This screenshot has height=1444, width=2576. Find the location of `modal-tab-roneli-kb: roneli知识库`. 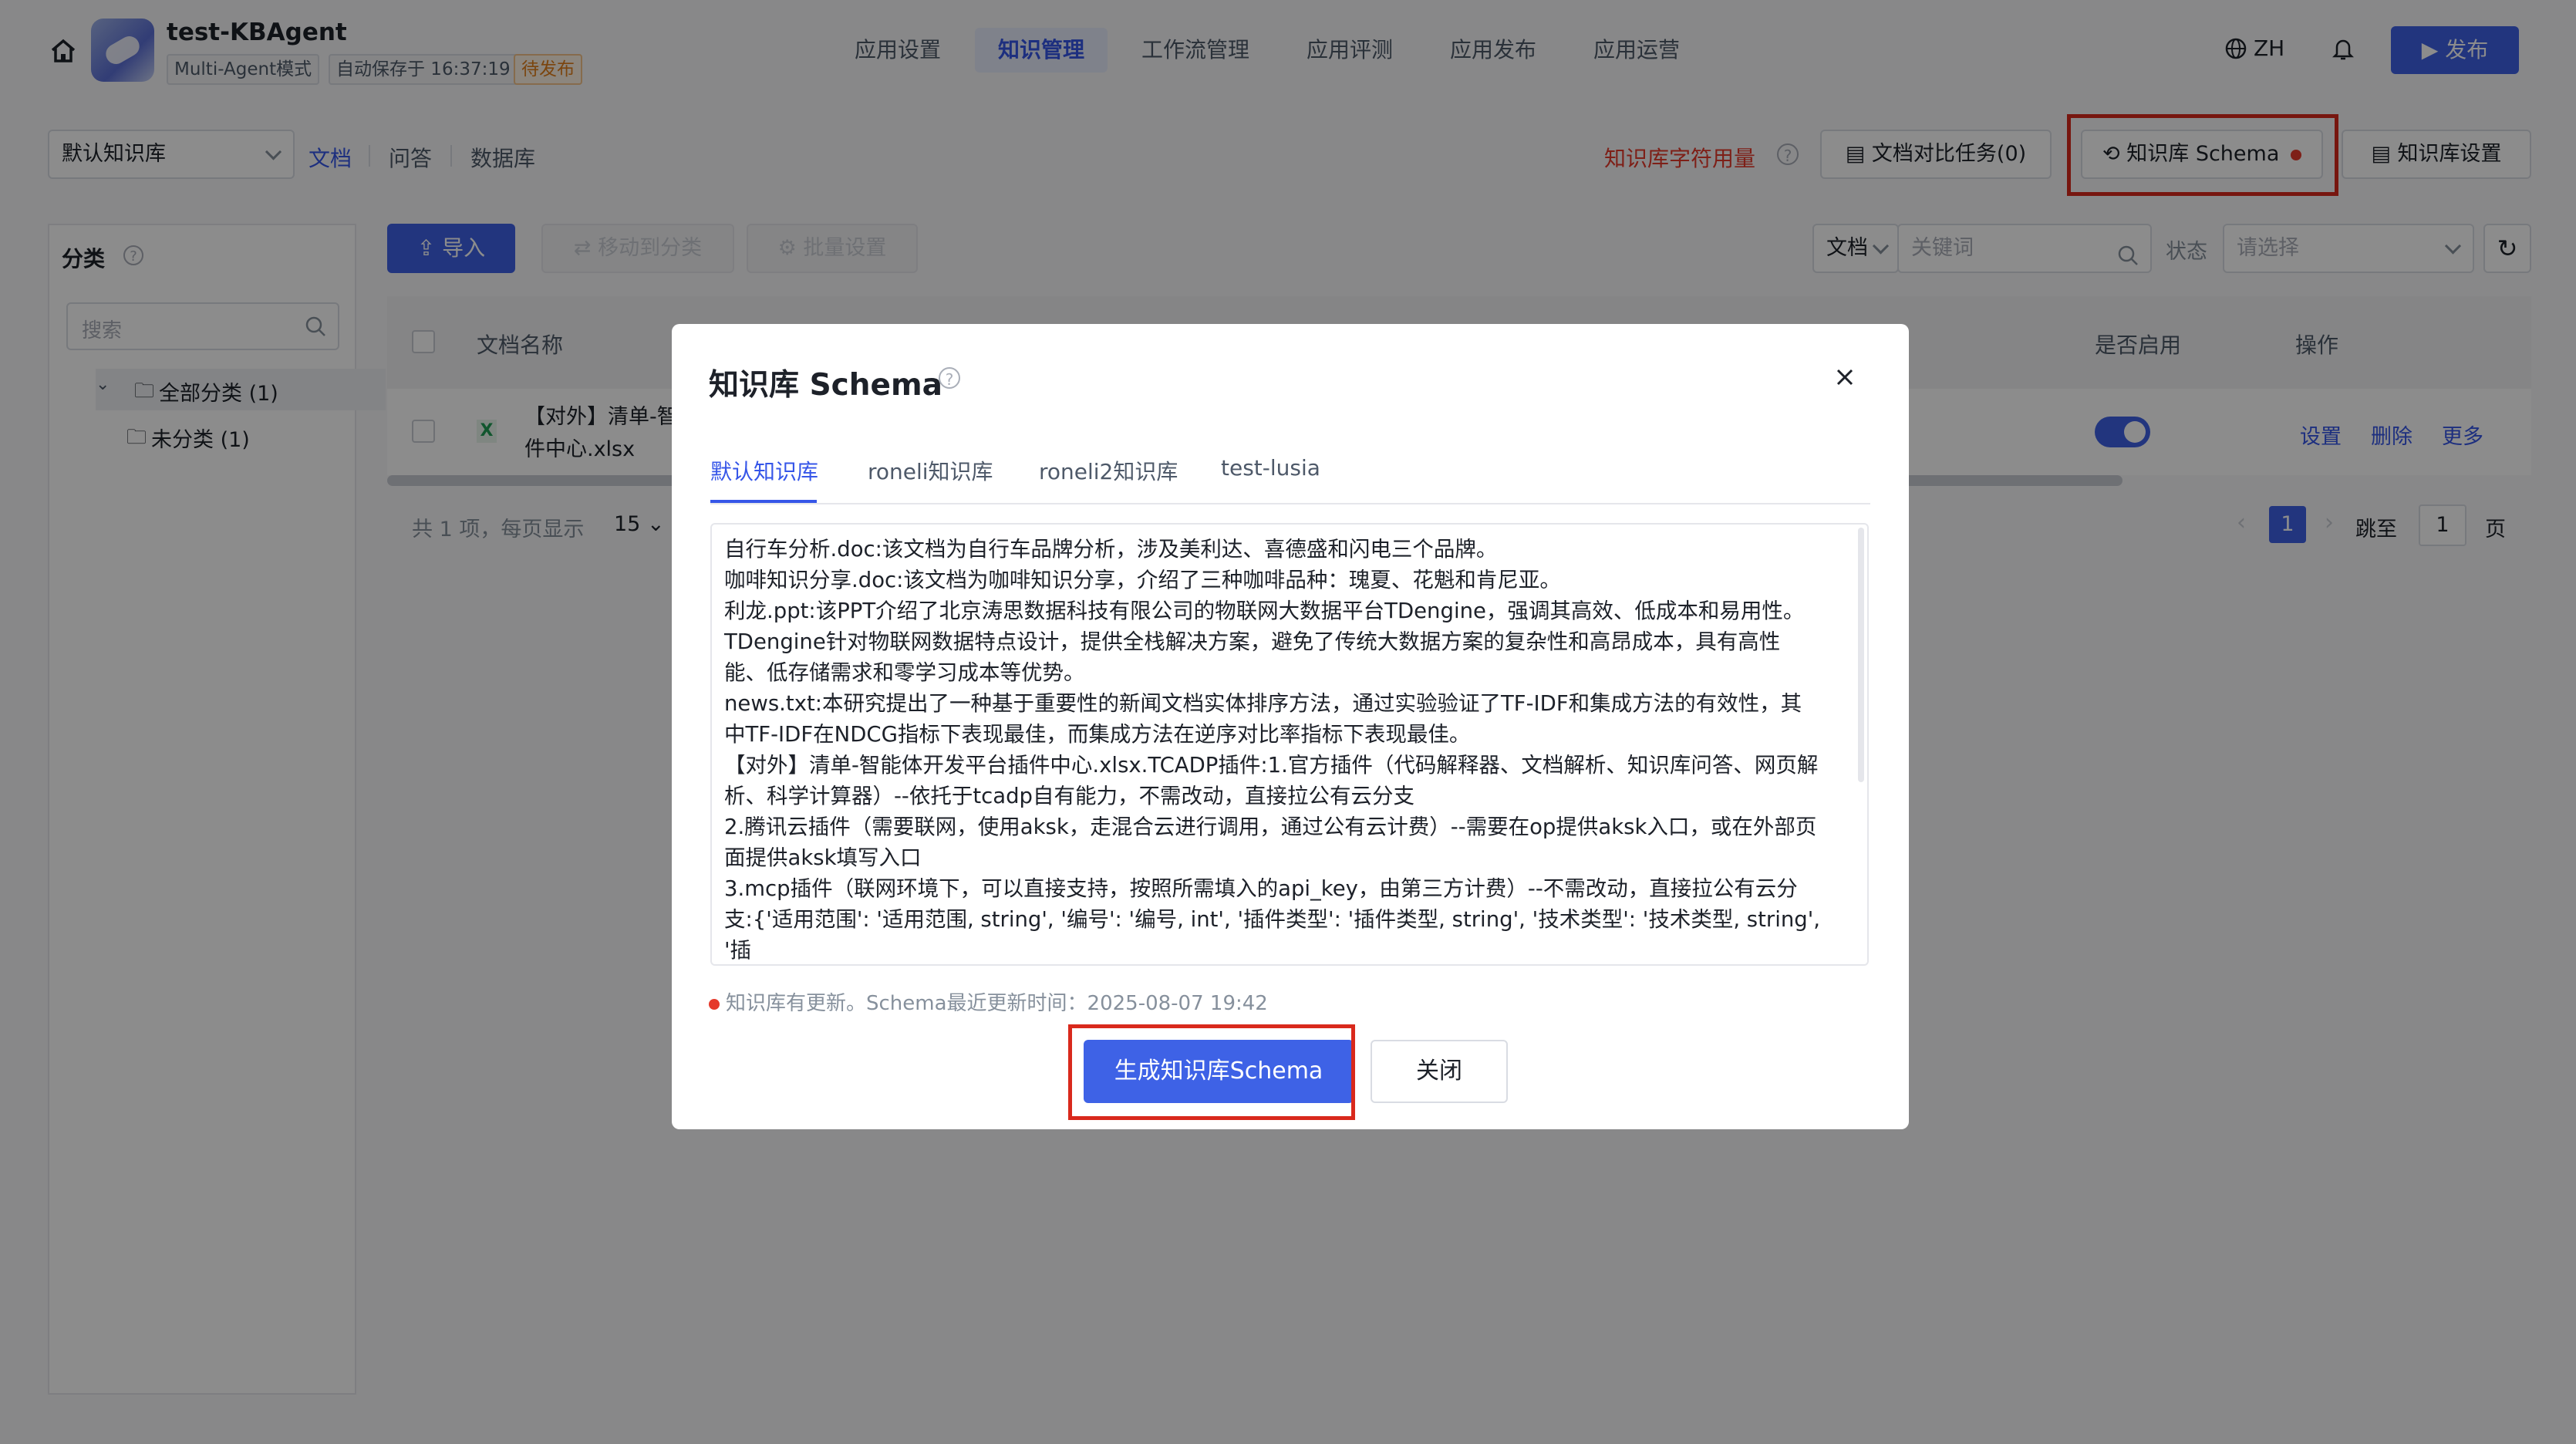

modal-tab-roneli-kb: roneli知识库 is located at coordinates (930, 471).